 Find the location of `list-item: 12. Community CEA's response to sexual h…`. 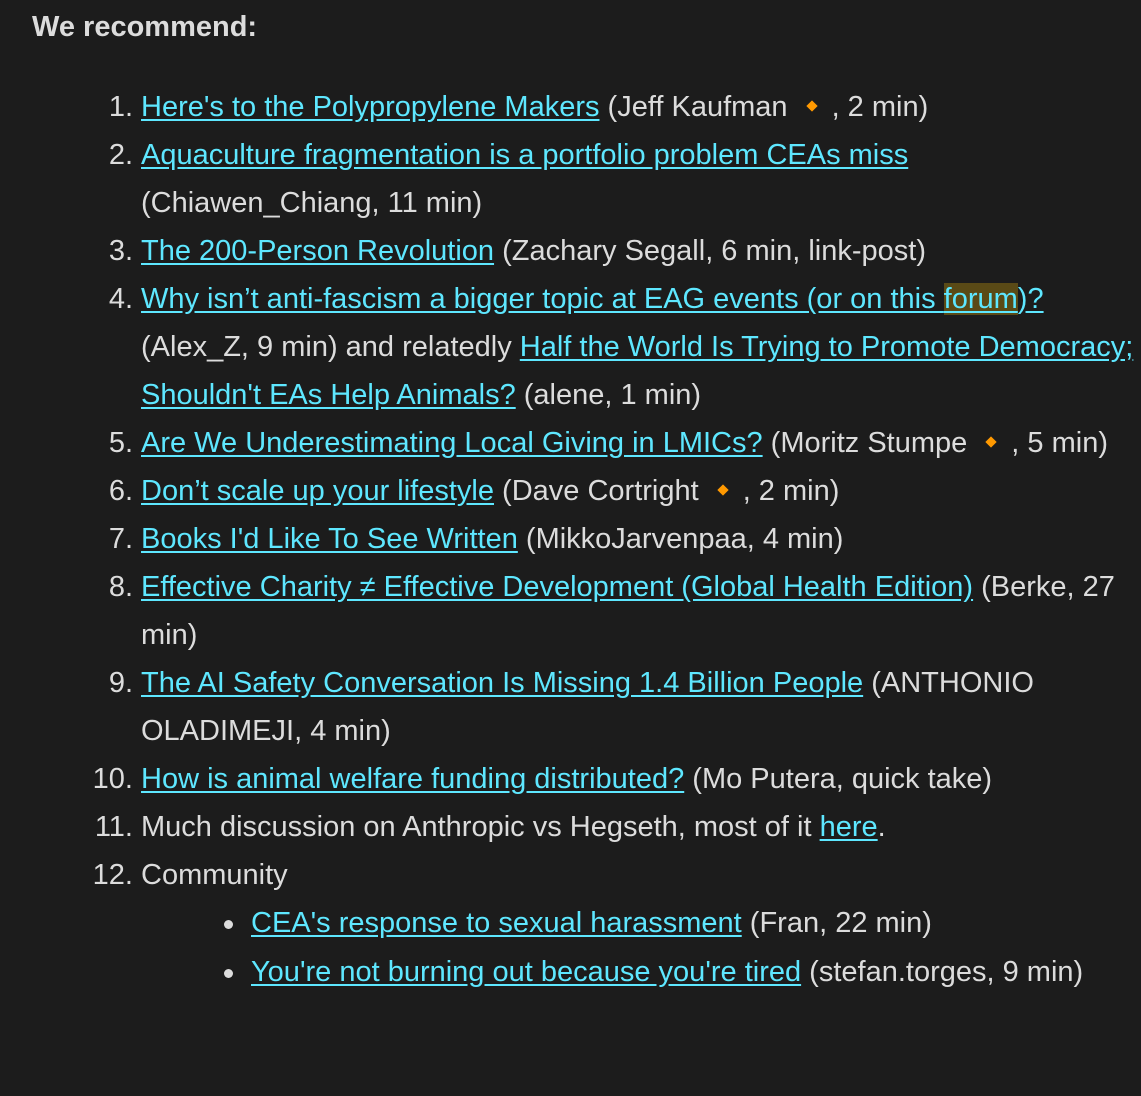

list-item: 12. Community CEA's response to sexual h… is located at coordinates (617, 924).